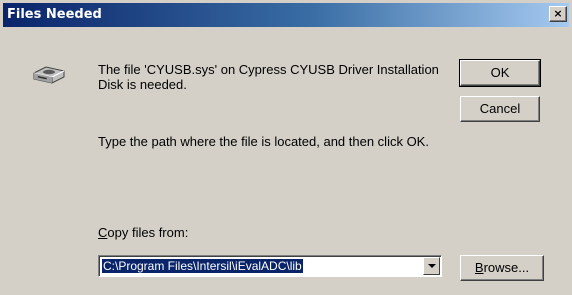  Describe the element at coordinates (103, 232) in the screenshot. I see `copy-label-accelerator: C` at that location.